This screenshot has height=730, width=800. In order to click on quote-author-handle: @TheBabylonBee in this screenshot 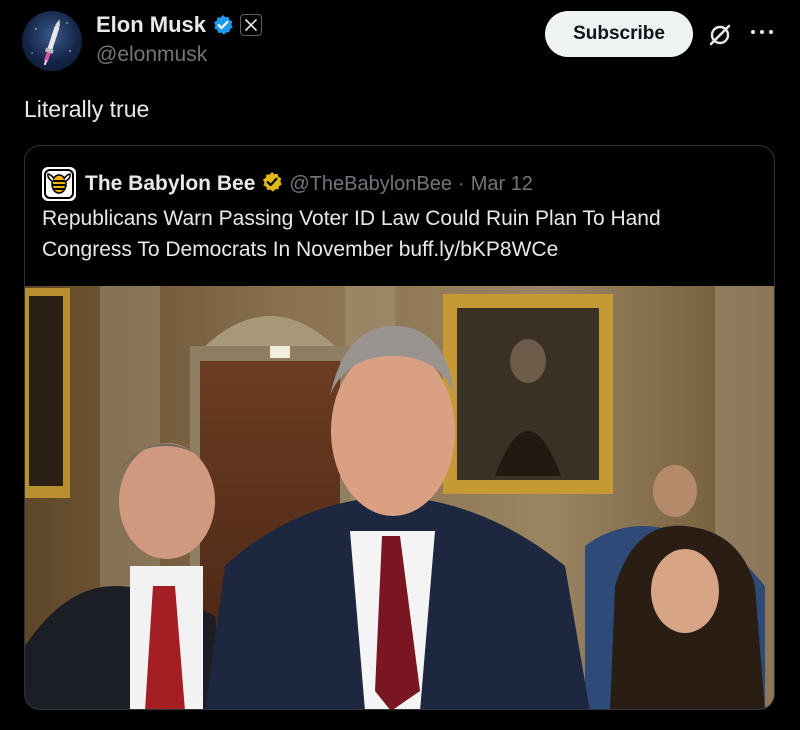, I will do `click(370, 184)`.